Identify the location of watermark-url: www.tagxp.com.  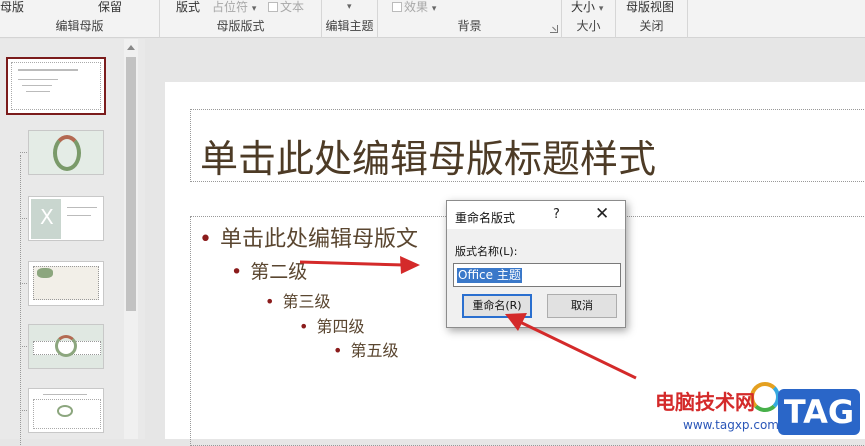
(731, 425).